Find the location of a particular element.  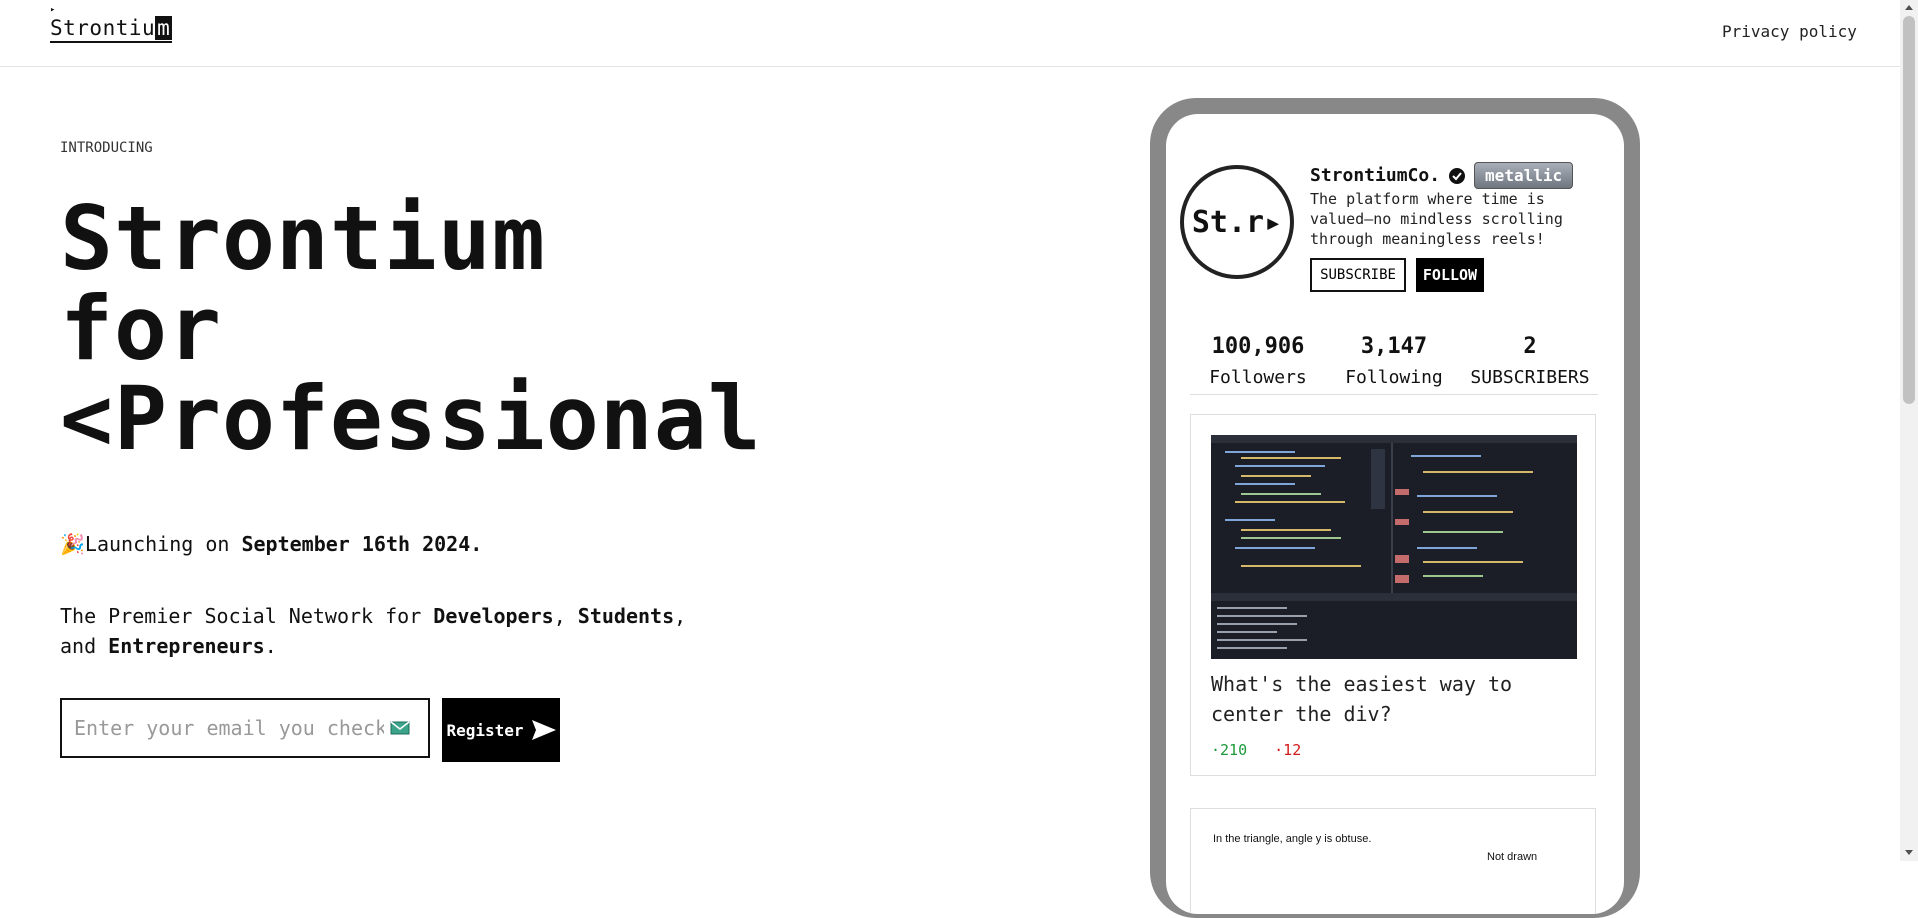

stat-label: Following is located at coordinates (1394, 377).